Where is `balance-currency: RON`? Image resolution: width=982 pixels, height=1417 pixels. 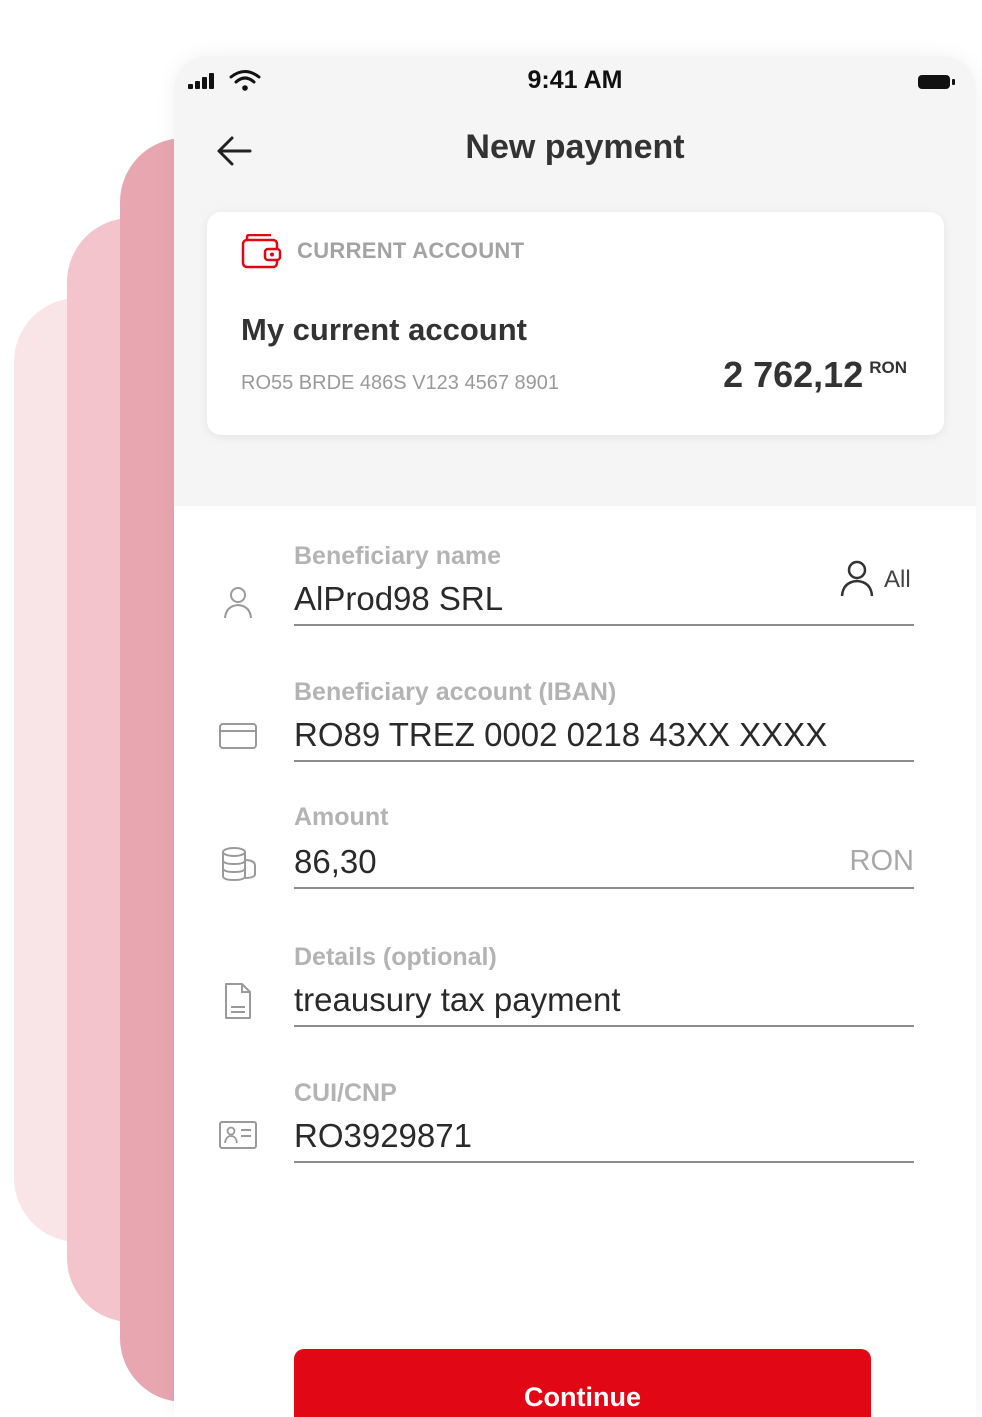
balance-currency: RON is located at coordinates (888, 367).